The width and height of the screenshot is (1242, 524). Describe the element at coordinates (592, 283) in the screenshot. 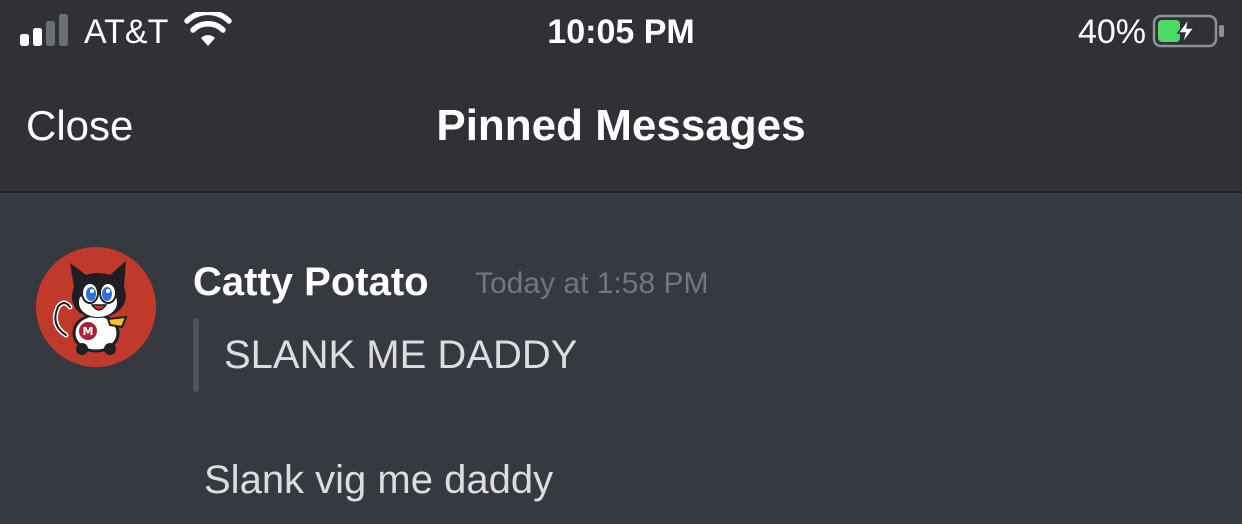

I see `message-timestamp: Today at 1:58 PM` at that location.